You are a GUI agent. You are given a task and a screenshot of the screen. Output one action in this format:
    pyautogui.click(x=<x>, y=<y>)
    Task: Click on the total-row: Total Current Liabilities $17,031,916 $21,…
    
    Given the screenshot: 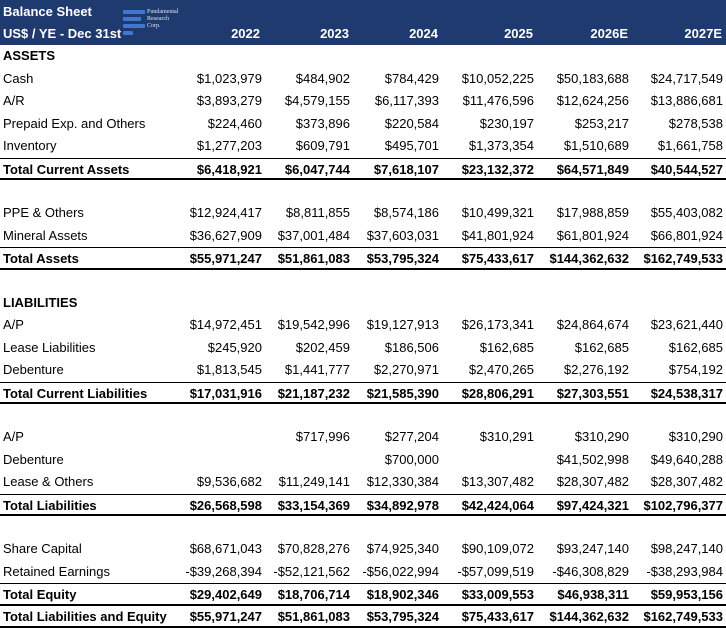 What is the action you would take?
    pyautogui.click(x=363, y=392)
    